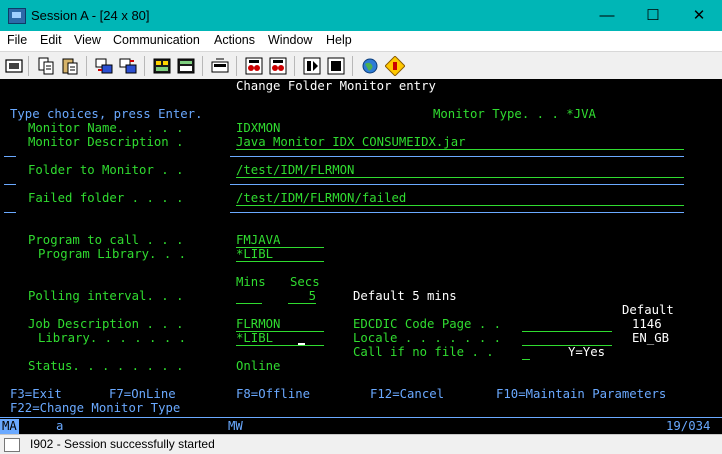 The image size is (722, 454). Describe the element at coordinates (106, 170) in the screenshot. I see `folder-label: Folder to Monitor . .` at that location.